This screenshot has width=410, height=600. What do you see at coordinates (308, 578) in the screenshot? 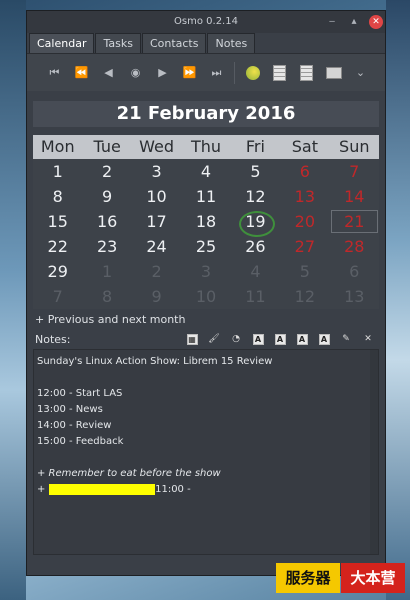
I see `watermark-badge-left: 服务器` at bounding box center [308, 578].